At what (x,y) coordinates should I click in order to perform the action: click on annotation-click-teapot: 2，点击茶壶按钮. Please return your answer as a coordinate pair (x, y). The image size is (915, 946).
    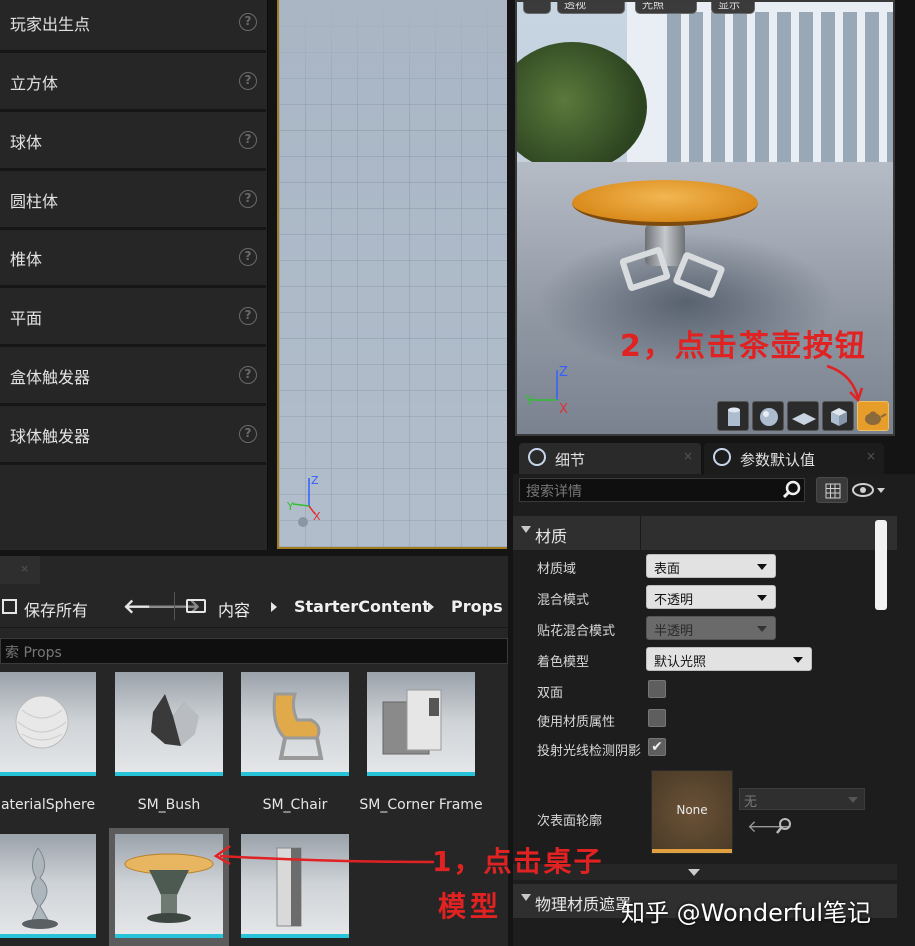
    Looking at the image, I should click on (743, 346).